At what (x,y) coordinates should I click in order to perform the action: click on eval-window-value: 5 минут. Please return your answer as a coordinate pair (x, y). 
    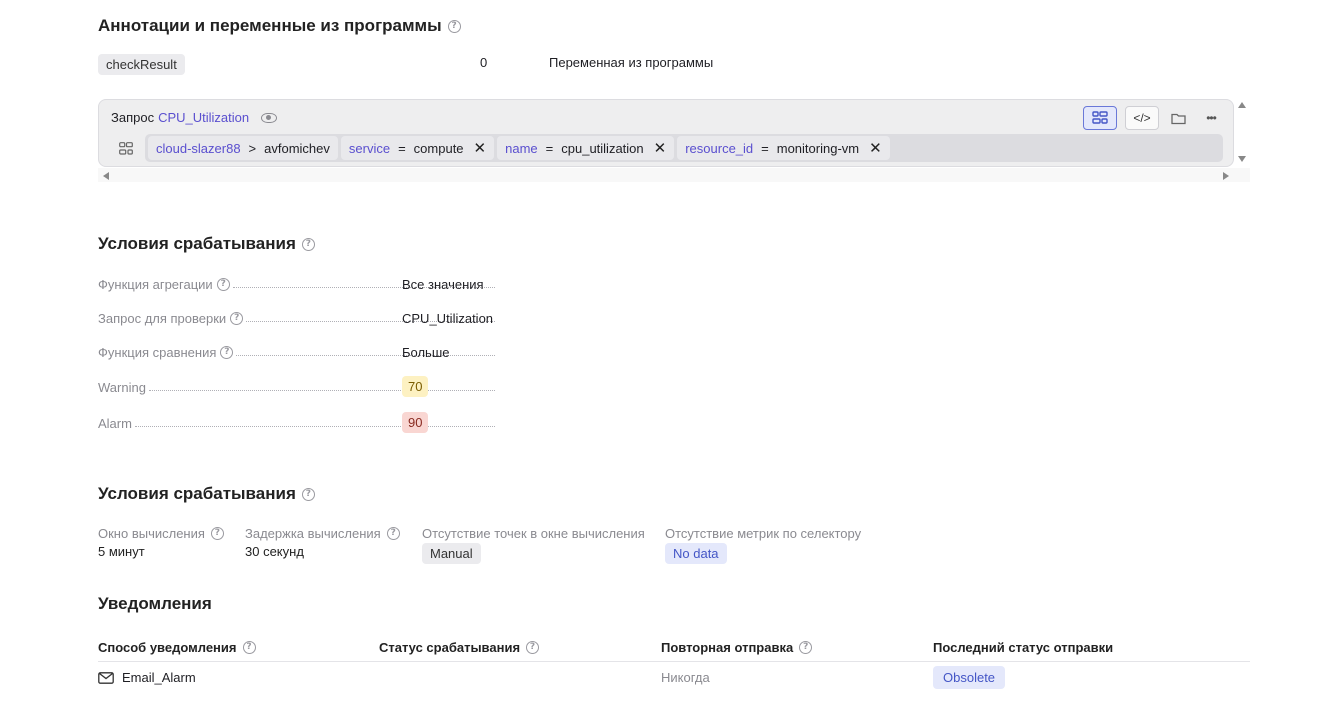
    Looking at the image, I should click on (121, 551).